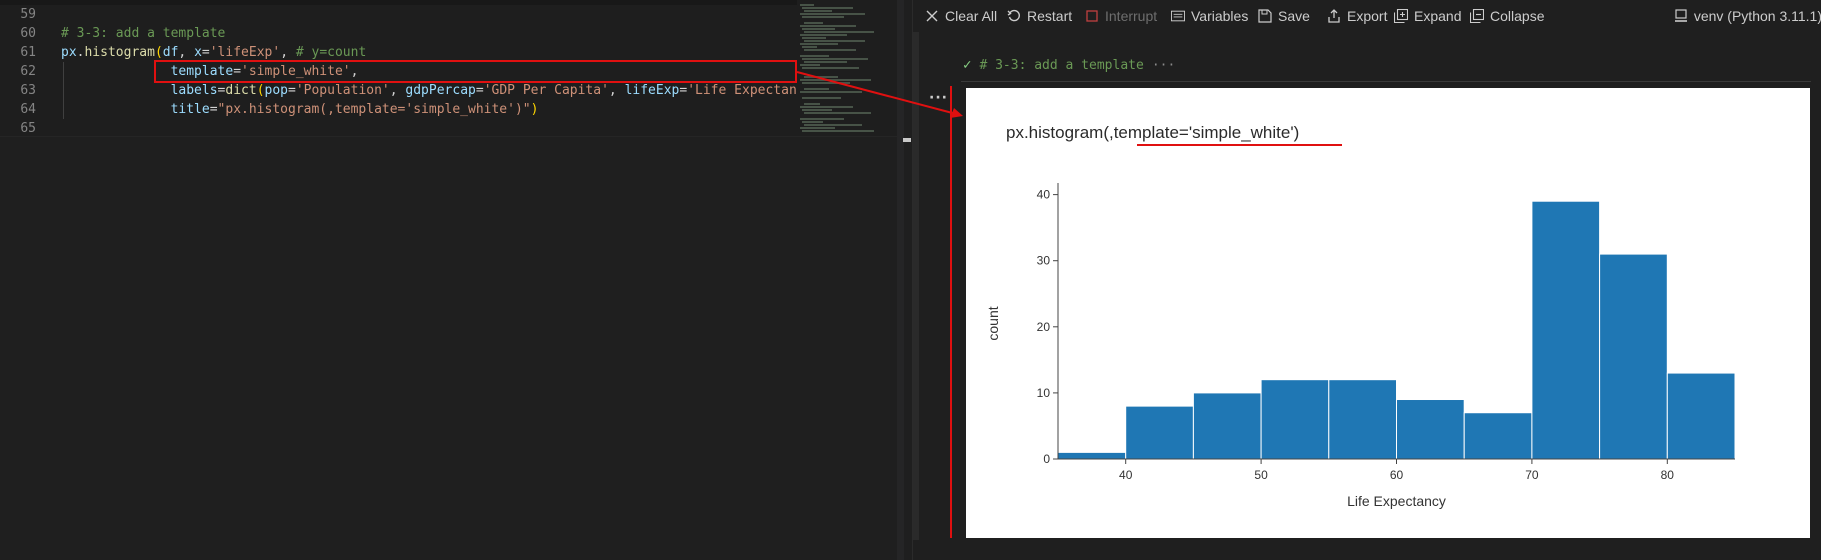 Image resolution: width=1821 pixels, height=560 pixels. What do you see at coordinates (241, 90) in the screenshot?
I see `code-token: dict` at bounding box center [241, 90].